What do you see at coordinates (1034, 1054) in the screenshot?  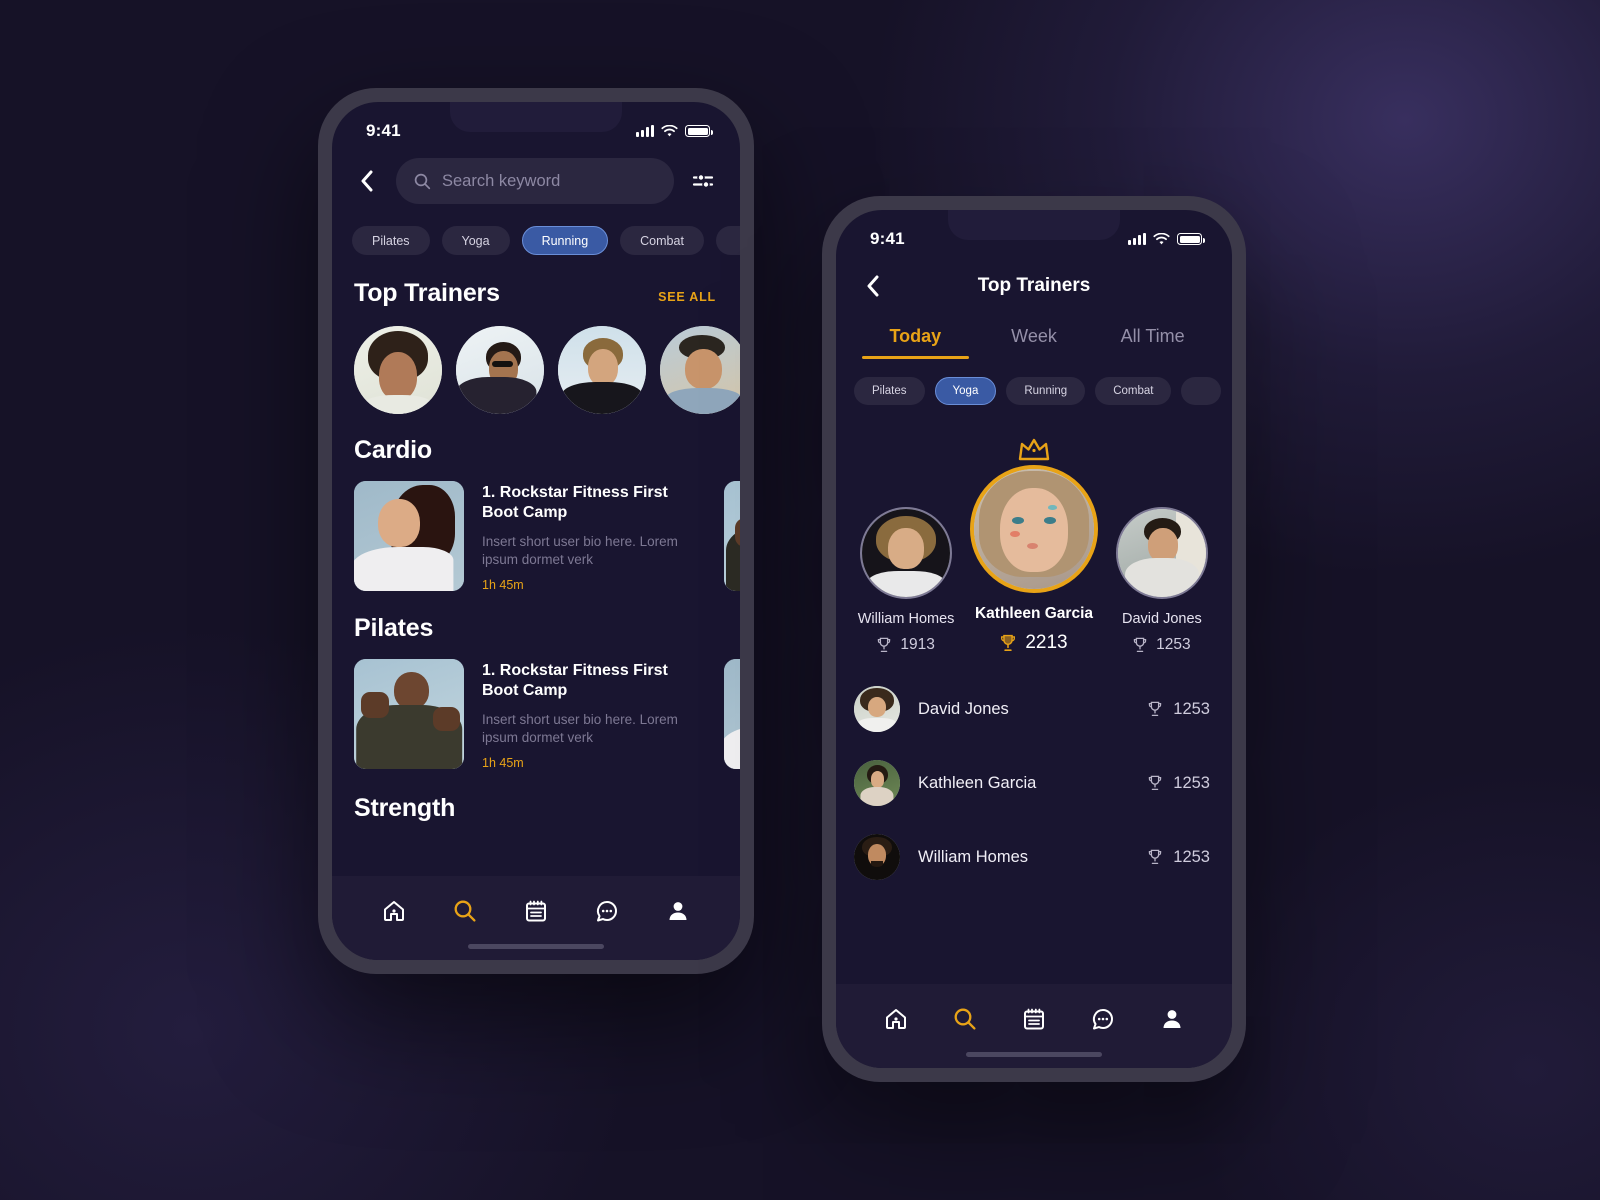 I see `home-indicator` at bounding box center [1034, 1054].